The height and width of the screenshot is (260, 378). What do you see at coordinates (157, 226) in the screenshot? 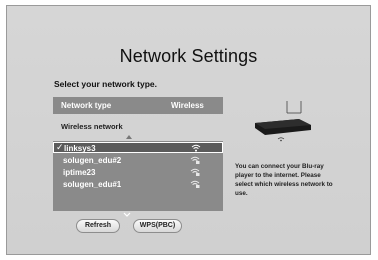
I see `wps-pbc-button: WPS(PBC)` at bounding box center [157, 226].